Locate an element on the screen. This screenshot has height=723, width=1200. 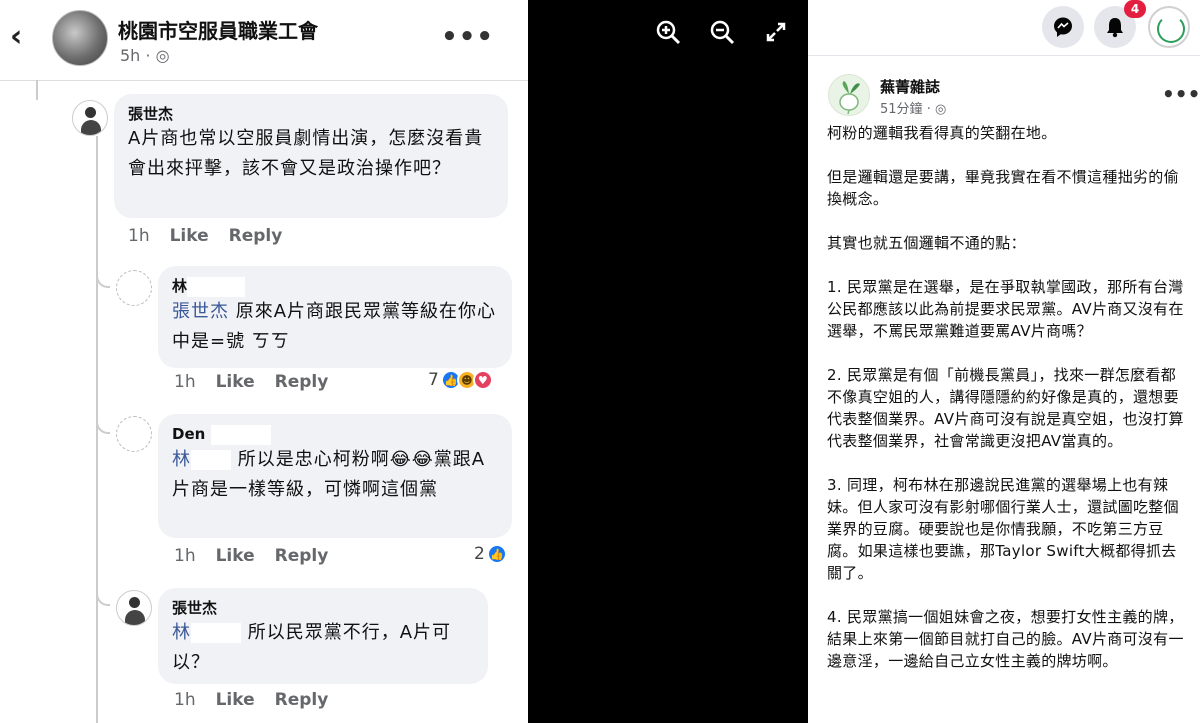
messenger-button is located at coordinates (1063, 27).